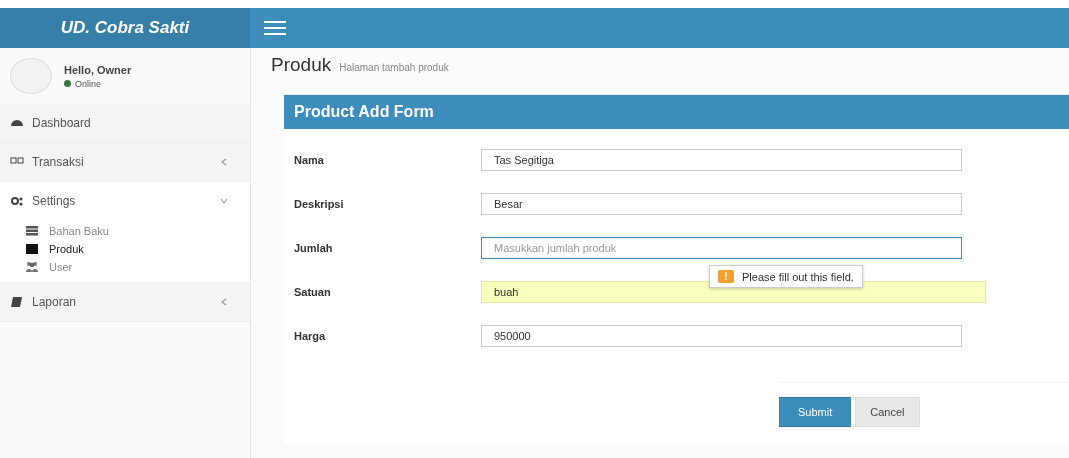 The width and height of the screenshot is (1069, 458). Describe the element at coordinates (721, 336) in the screenshot. I see `input-field: 950000` at that location.